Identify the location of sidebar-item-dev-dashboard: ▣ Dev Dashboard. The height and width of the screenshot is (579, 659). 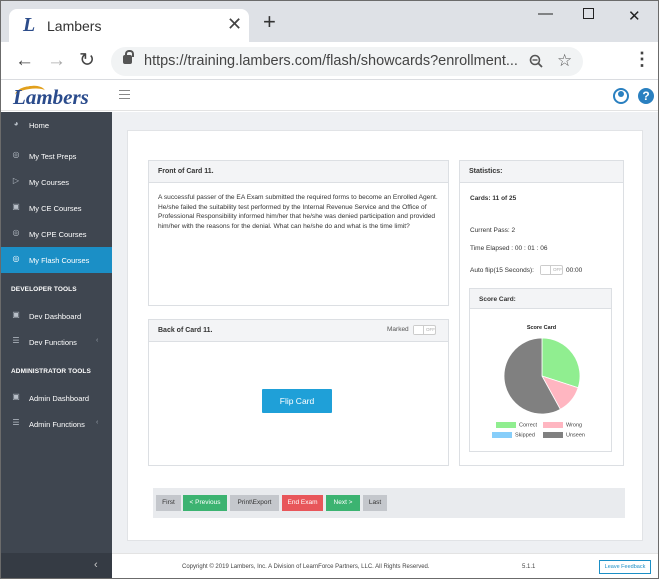
(56, 316).